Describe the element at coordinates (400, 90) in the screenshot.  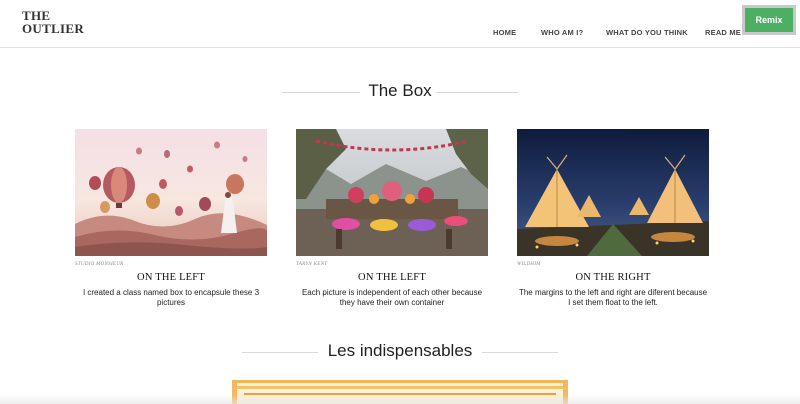
I see `section-title-the-box: The Box` at that location.